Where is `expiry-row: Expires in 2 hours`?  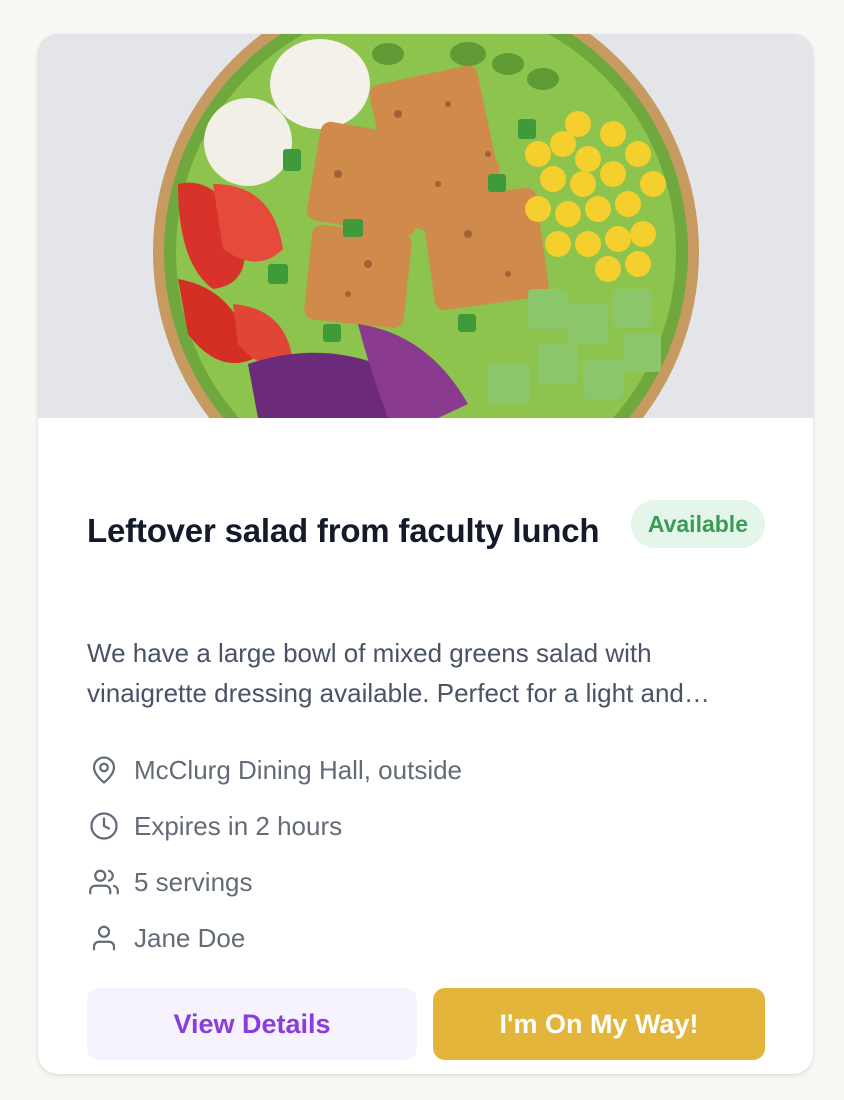 expiry-row: Expires in 2 hours is located at coordinates (426, 826).